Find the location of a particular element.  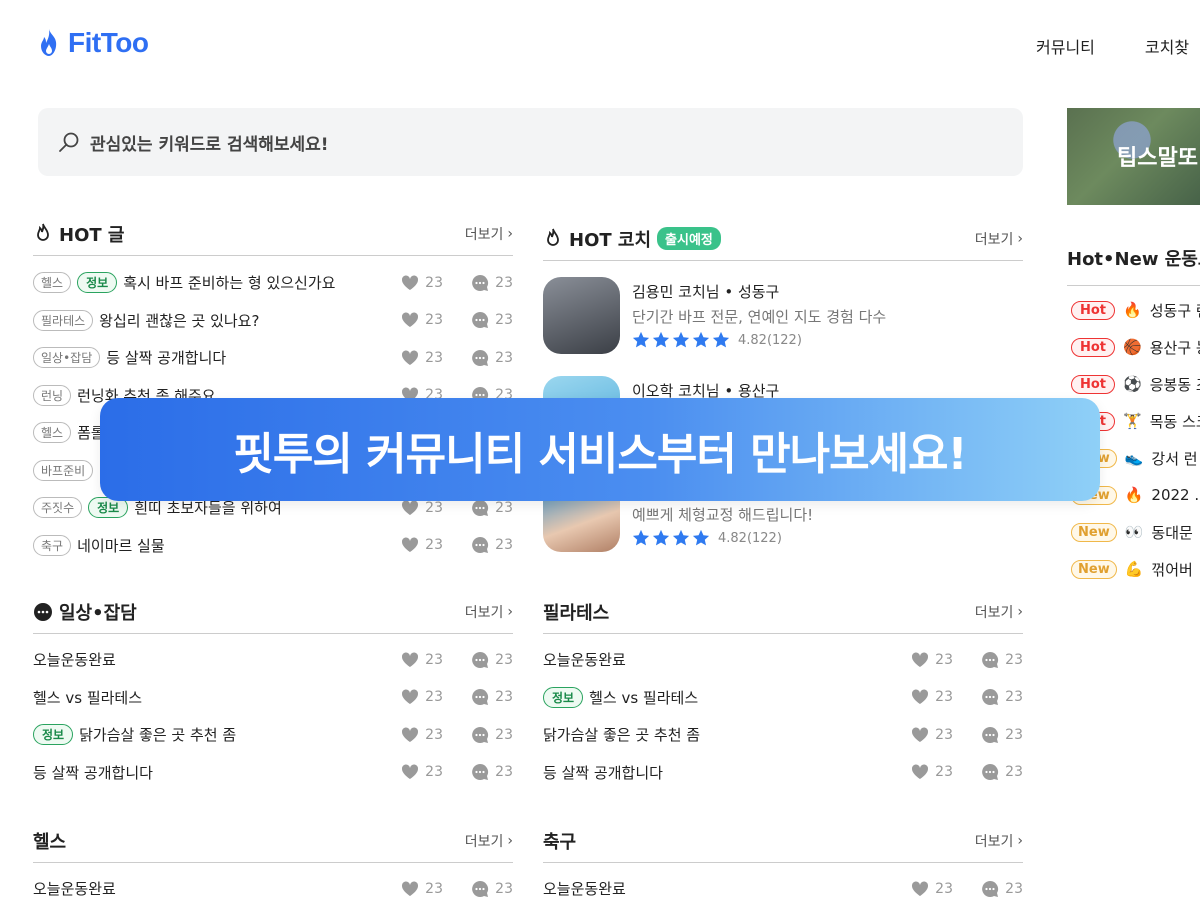

category-tag: 필라테스 is located at coordinates (63, 320).